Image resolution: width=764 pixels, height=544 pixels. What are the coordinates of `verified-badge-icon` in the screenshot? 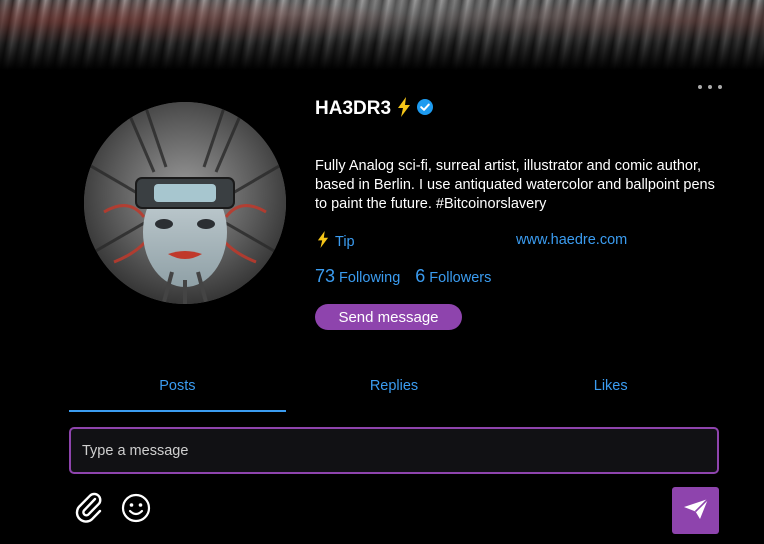 It's located at (425, 109).